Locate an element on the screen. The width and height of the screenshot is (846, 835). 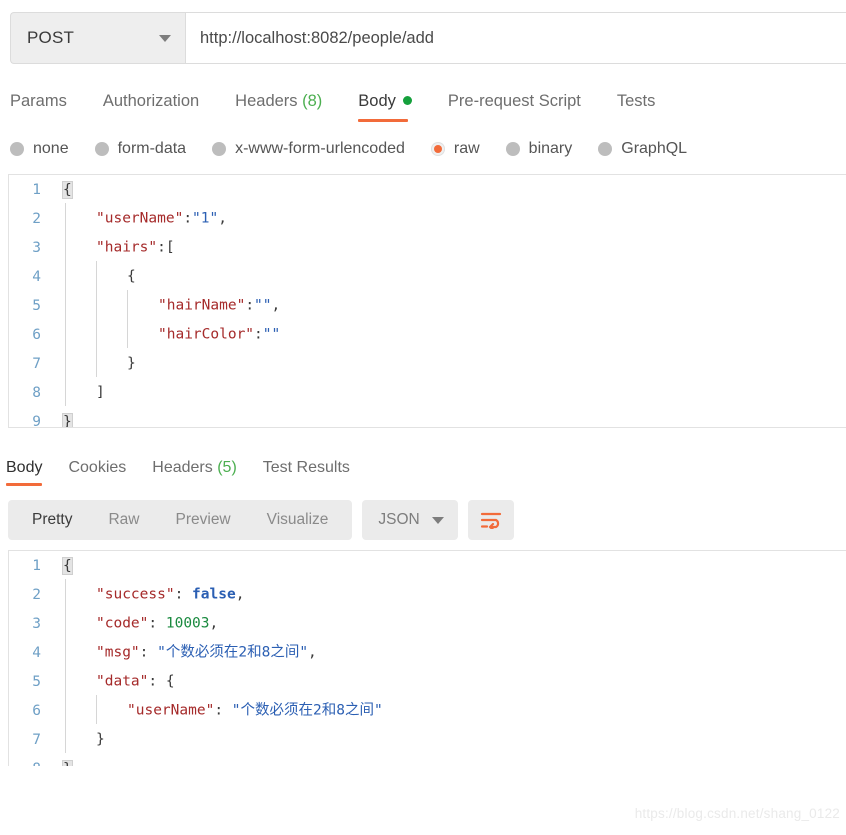
wrap-lines-button is located at coordinates (490, 520).